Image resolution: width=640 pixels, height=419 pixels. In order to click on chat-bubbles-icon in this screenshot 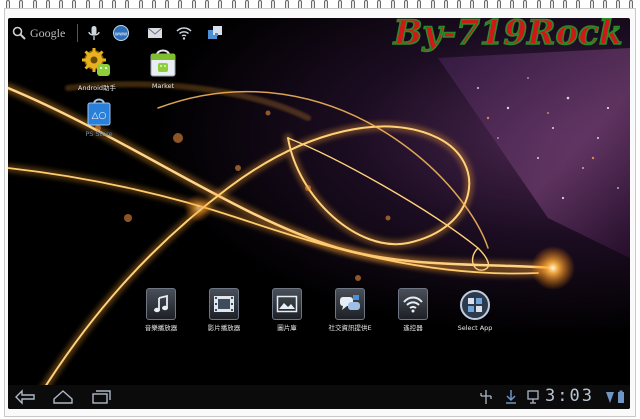, I will do `click(350, 302)`.